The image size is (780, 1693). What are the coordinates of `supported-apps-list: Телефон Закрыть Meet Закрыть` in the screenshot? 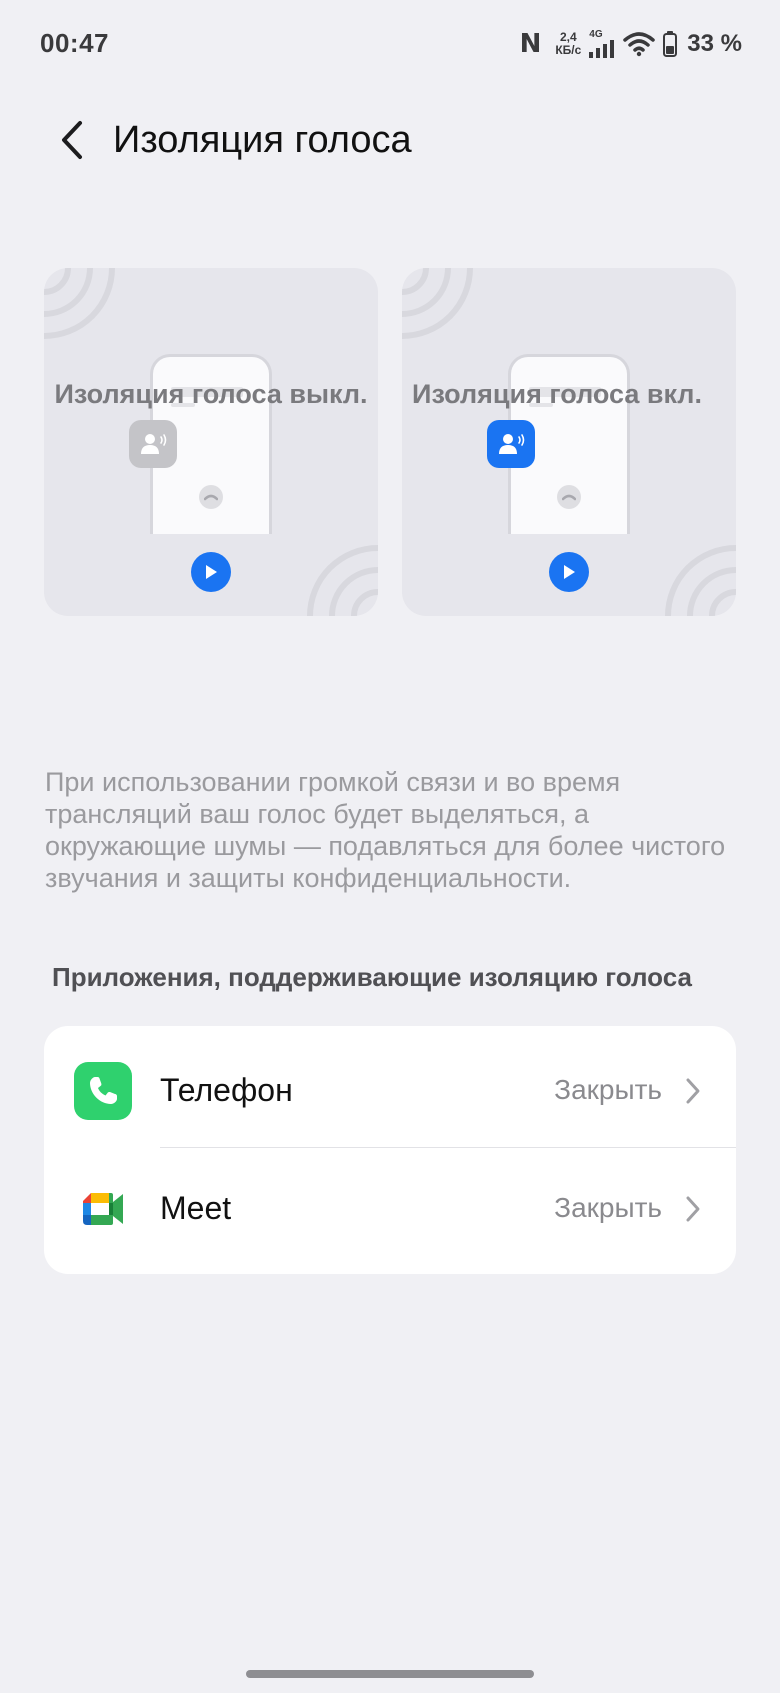 It's located at (390, 1150).